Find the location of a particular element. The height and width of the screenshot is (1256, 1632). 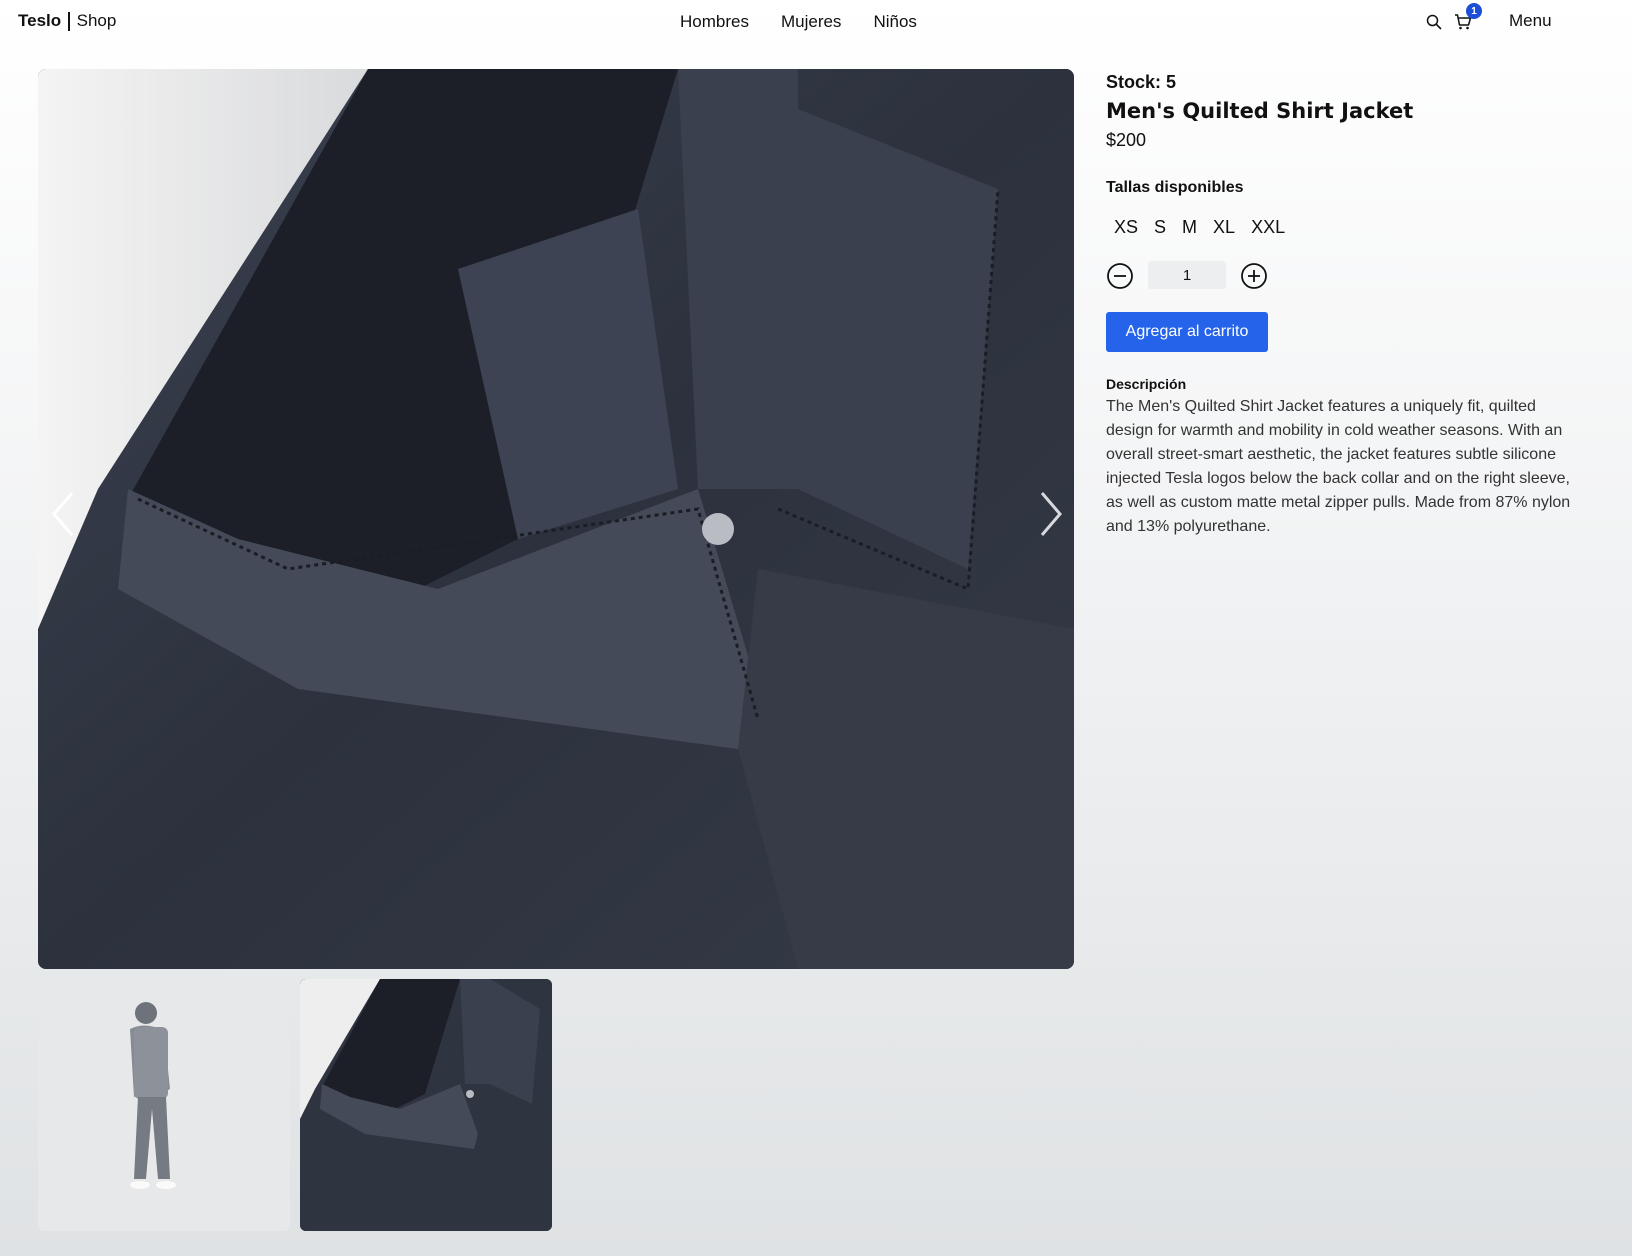

size-option-s: S is located at coordinates (1160, 227).